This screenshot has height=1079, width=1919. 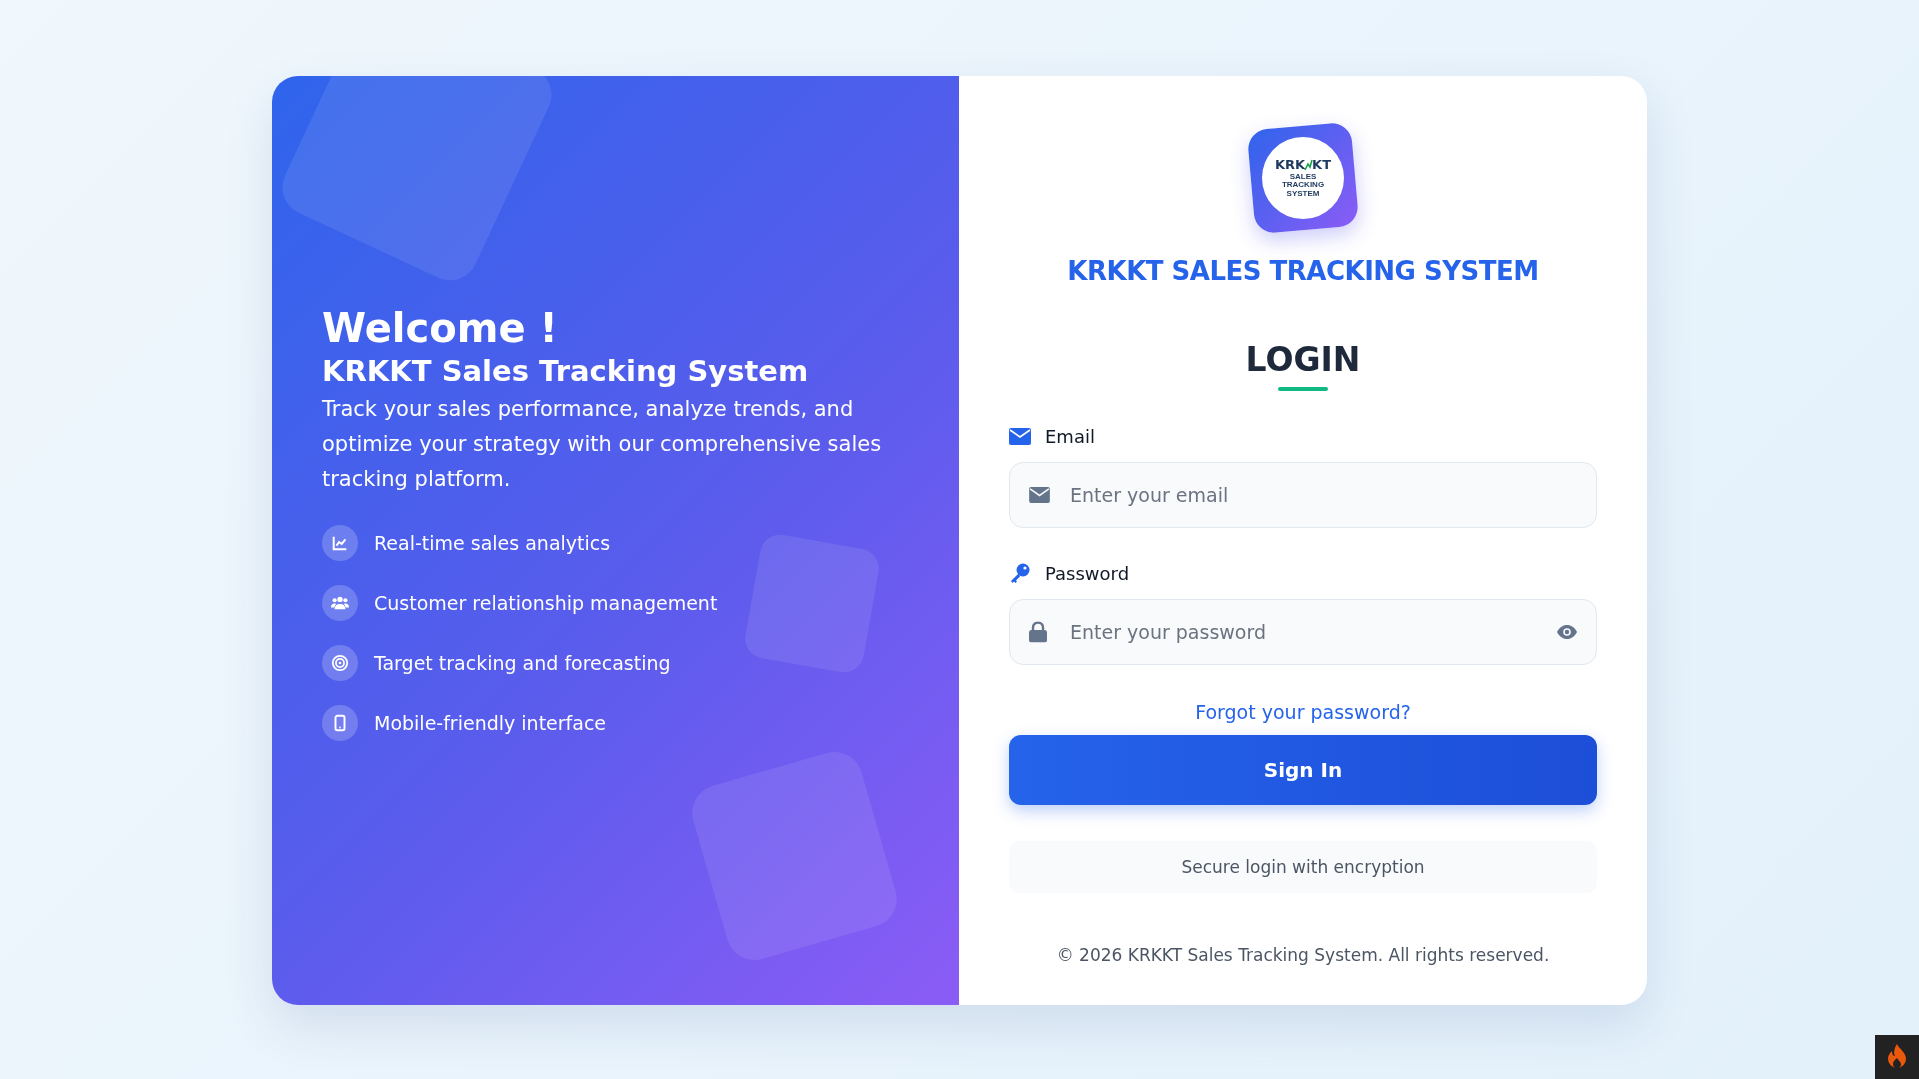 I want to click on flame-icon, so click(x=1897, y=1057).